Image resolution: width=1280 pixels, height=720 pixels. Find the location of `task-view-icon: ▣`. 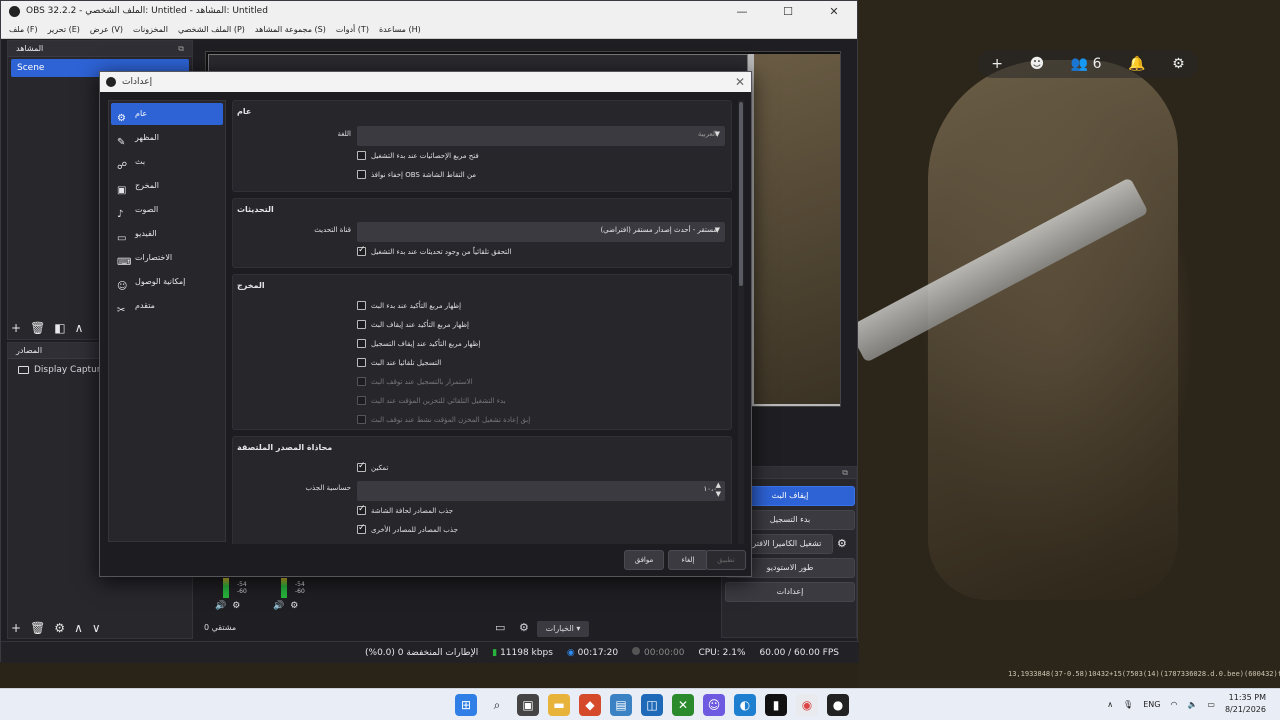

task-view-icon: ▣ is located at coordinates (528, 705).